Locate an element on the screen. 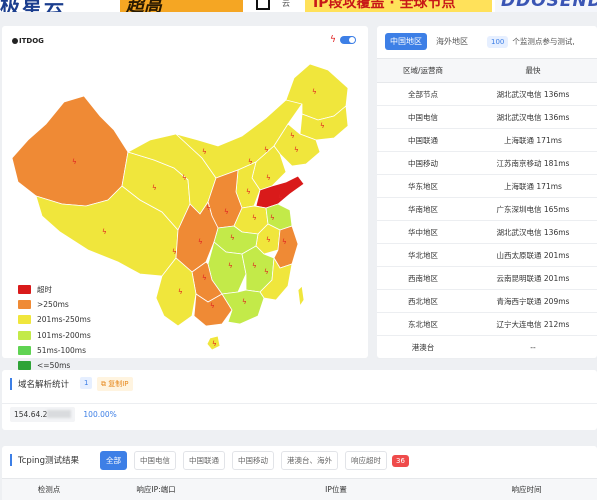 The image size is (597, 500). table-row: 港澳台 -- is located at coordinates (487, 347).